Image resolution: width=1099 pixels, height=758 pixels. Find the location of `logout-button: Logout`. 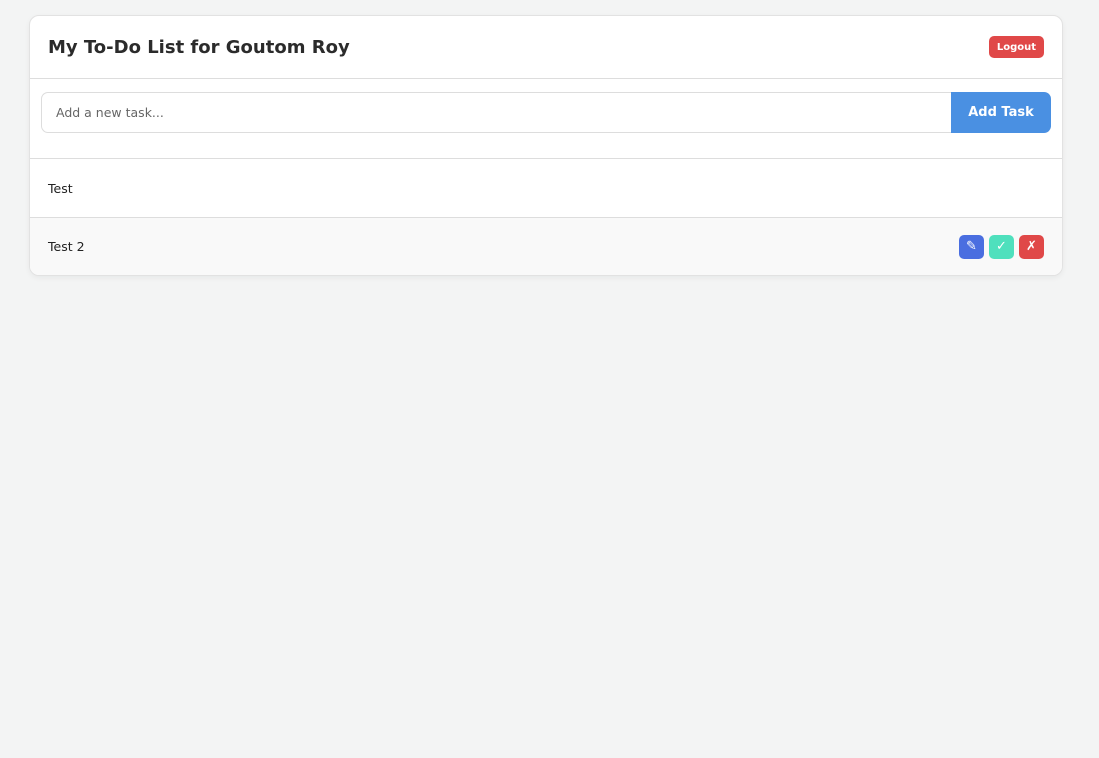

logout-button: Logout is located at coordinates (1016, 47).